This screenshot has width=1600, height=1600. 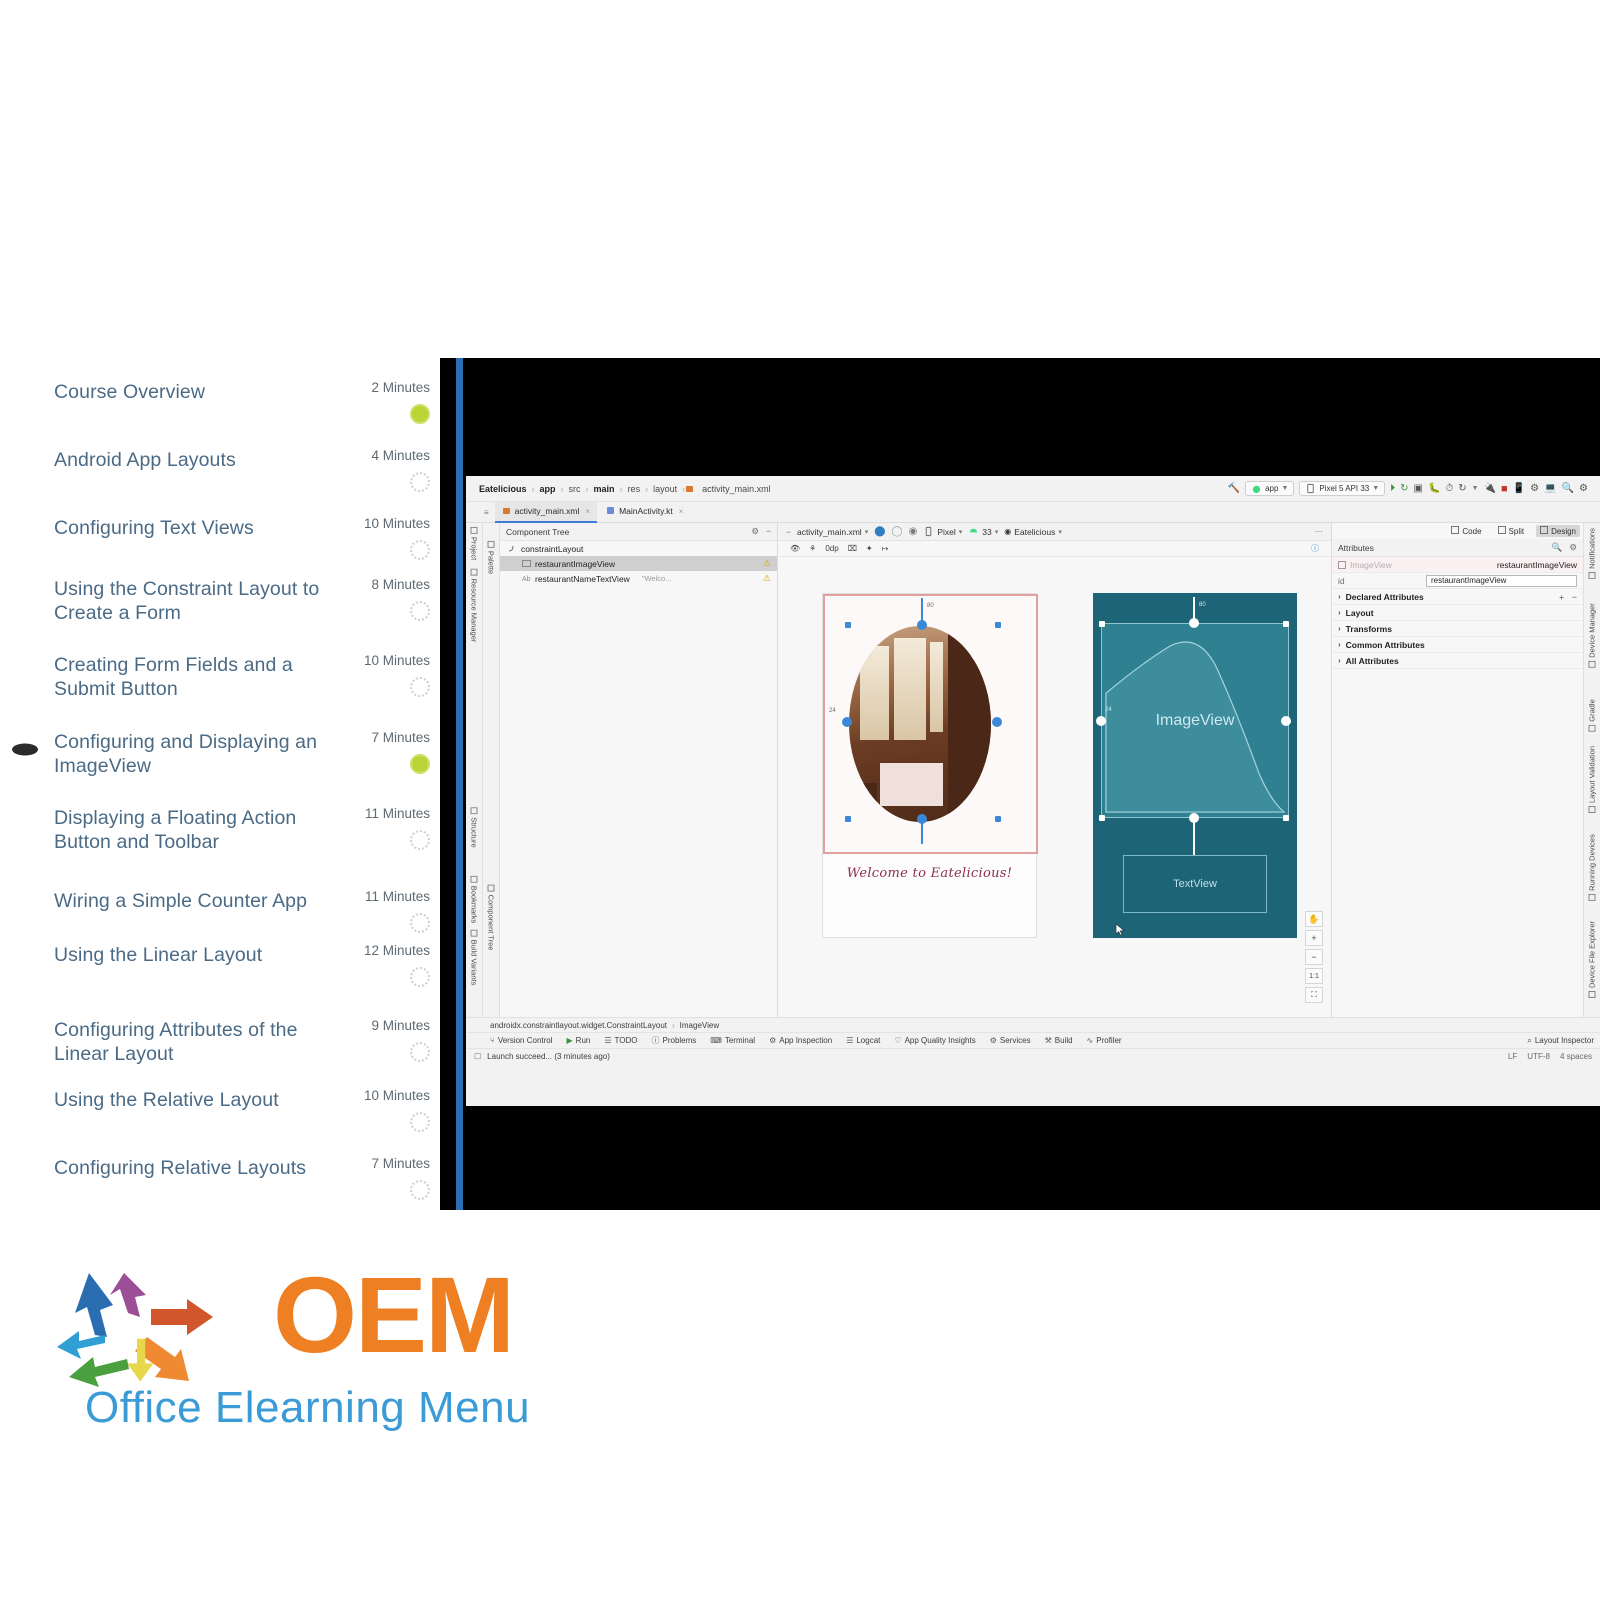 I want to click on tool-window-tab: Build Variants, so click(x=474, y=957).